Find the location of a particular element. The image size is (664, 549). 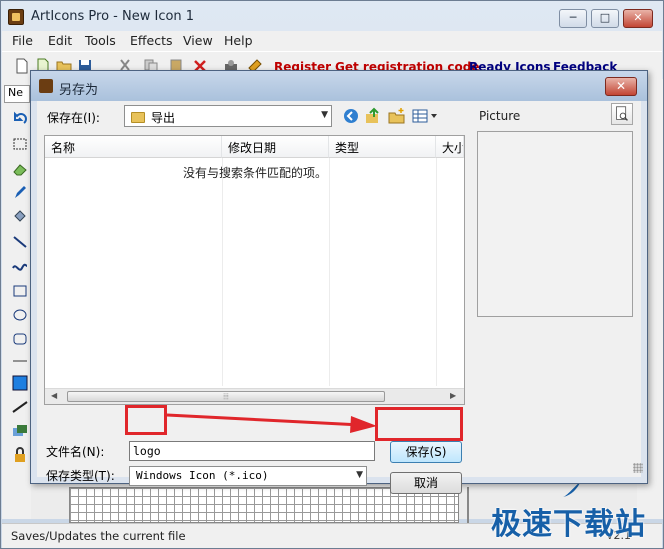

preview-zoom-icon is located at coordinates (622, 114).